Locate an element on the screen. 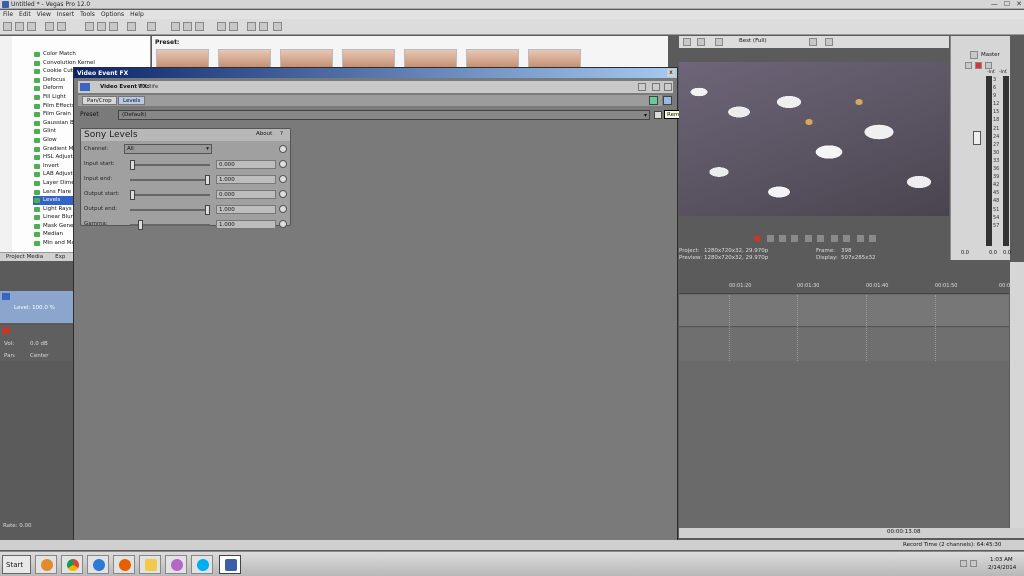 The height and width of the screenshot is (576, 1024). render-icon is located at coordinates (61, 26).